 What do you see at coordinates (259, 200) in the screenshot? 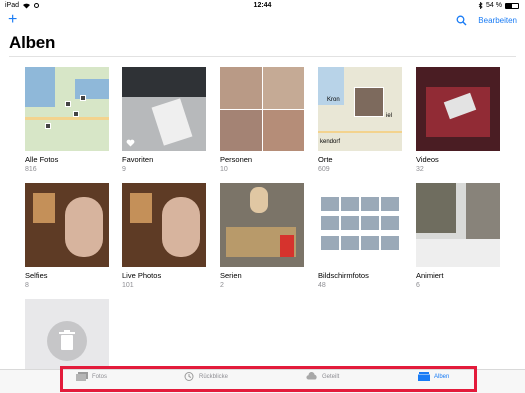
I see `child-shape` at bounding box center [259, 200].